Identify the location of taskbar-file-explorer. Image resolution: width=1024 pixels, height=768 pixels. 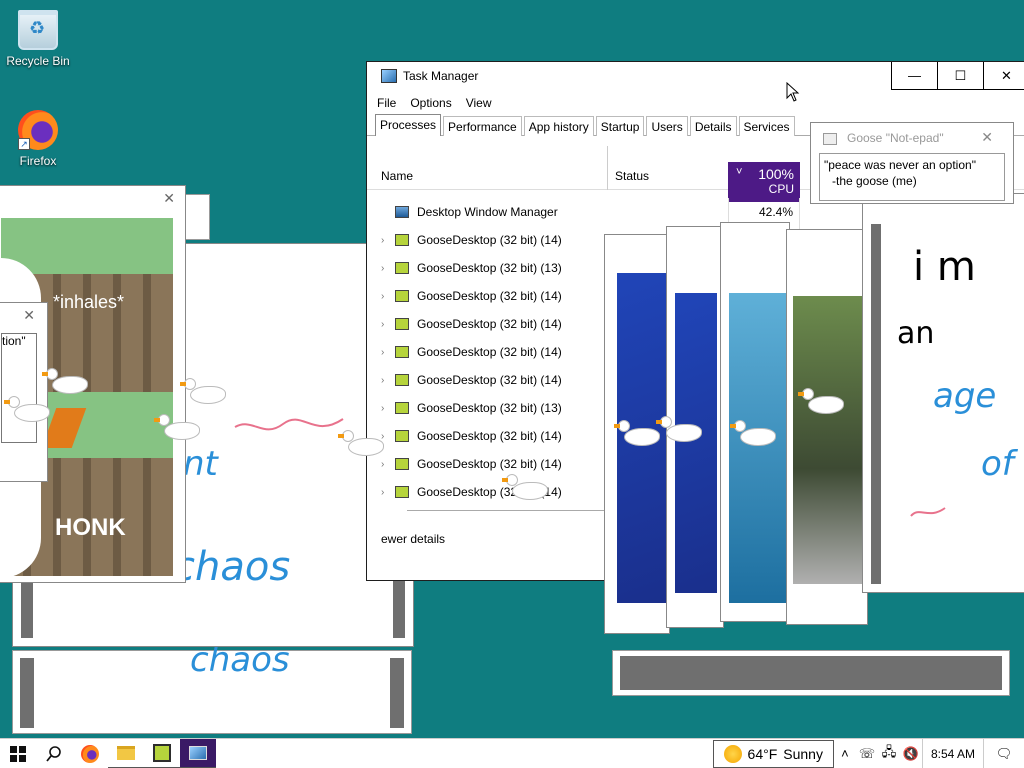
(126, 753).